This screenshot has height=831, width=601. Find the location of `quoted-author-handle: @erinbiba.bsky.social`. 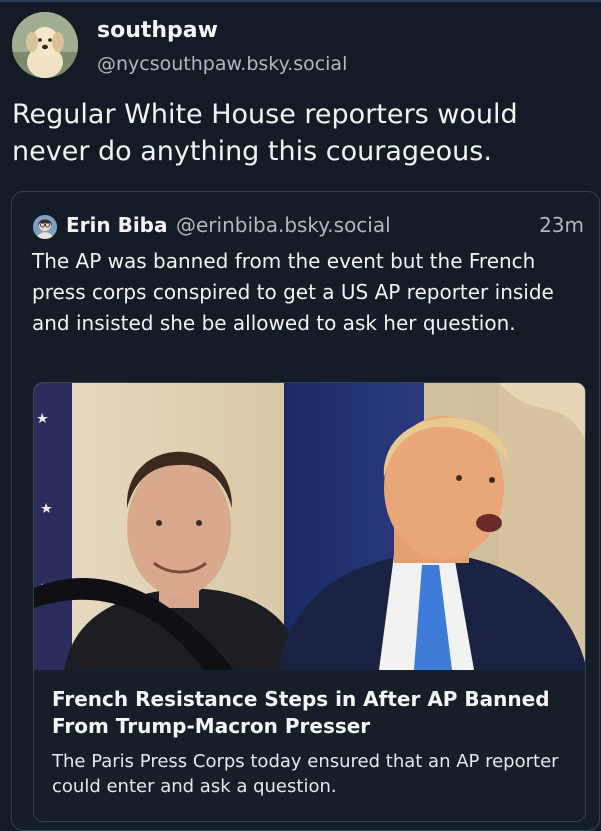

quoted-author-handle: @erinbiba.bsky.social is located at coordinates (283, 225).